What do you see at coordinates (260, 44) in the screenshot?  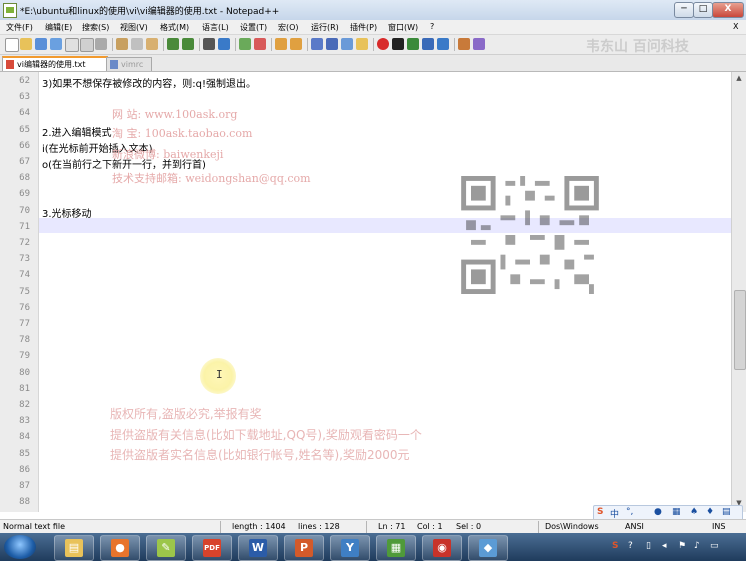 I see `zoom-out-icon` at bounding box center [260, 44].